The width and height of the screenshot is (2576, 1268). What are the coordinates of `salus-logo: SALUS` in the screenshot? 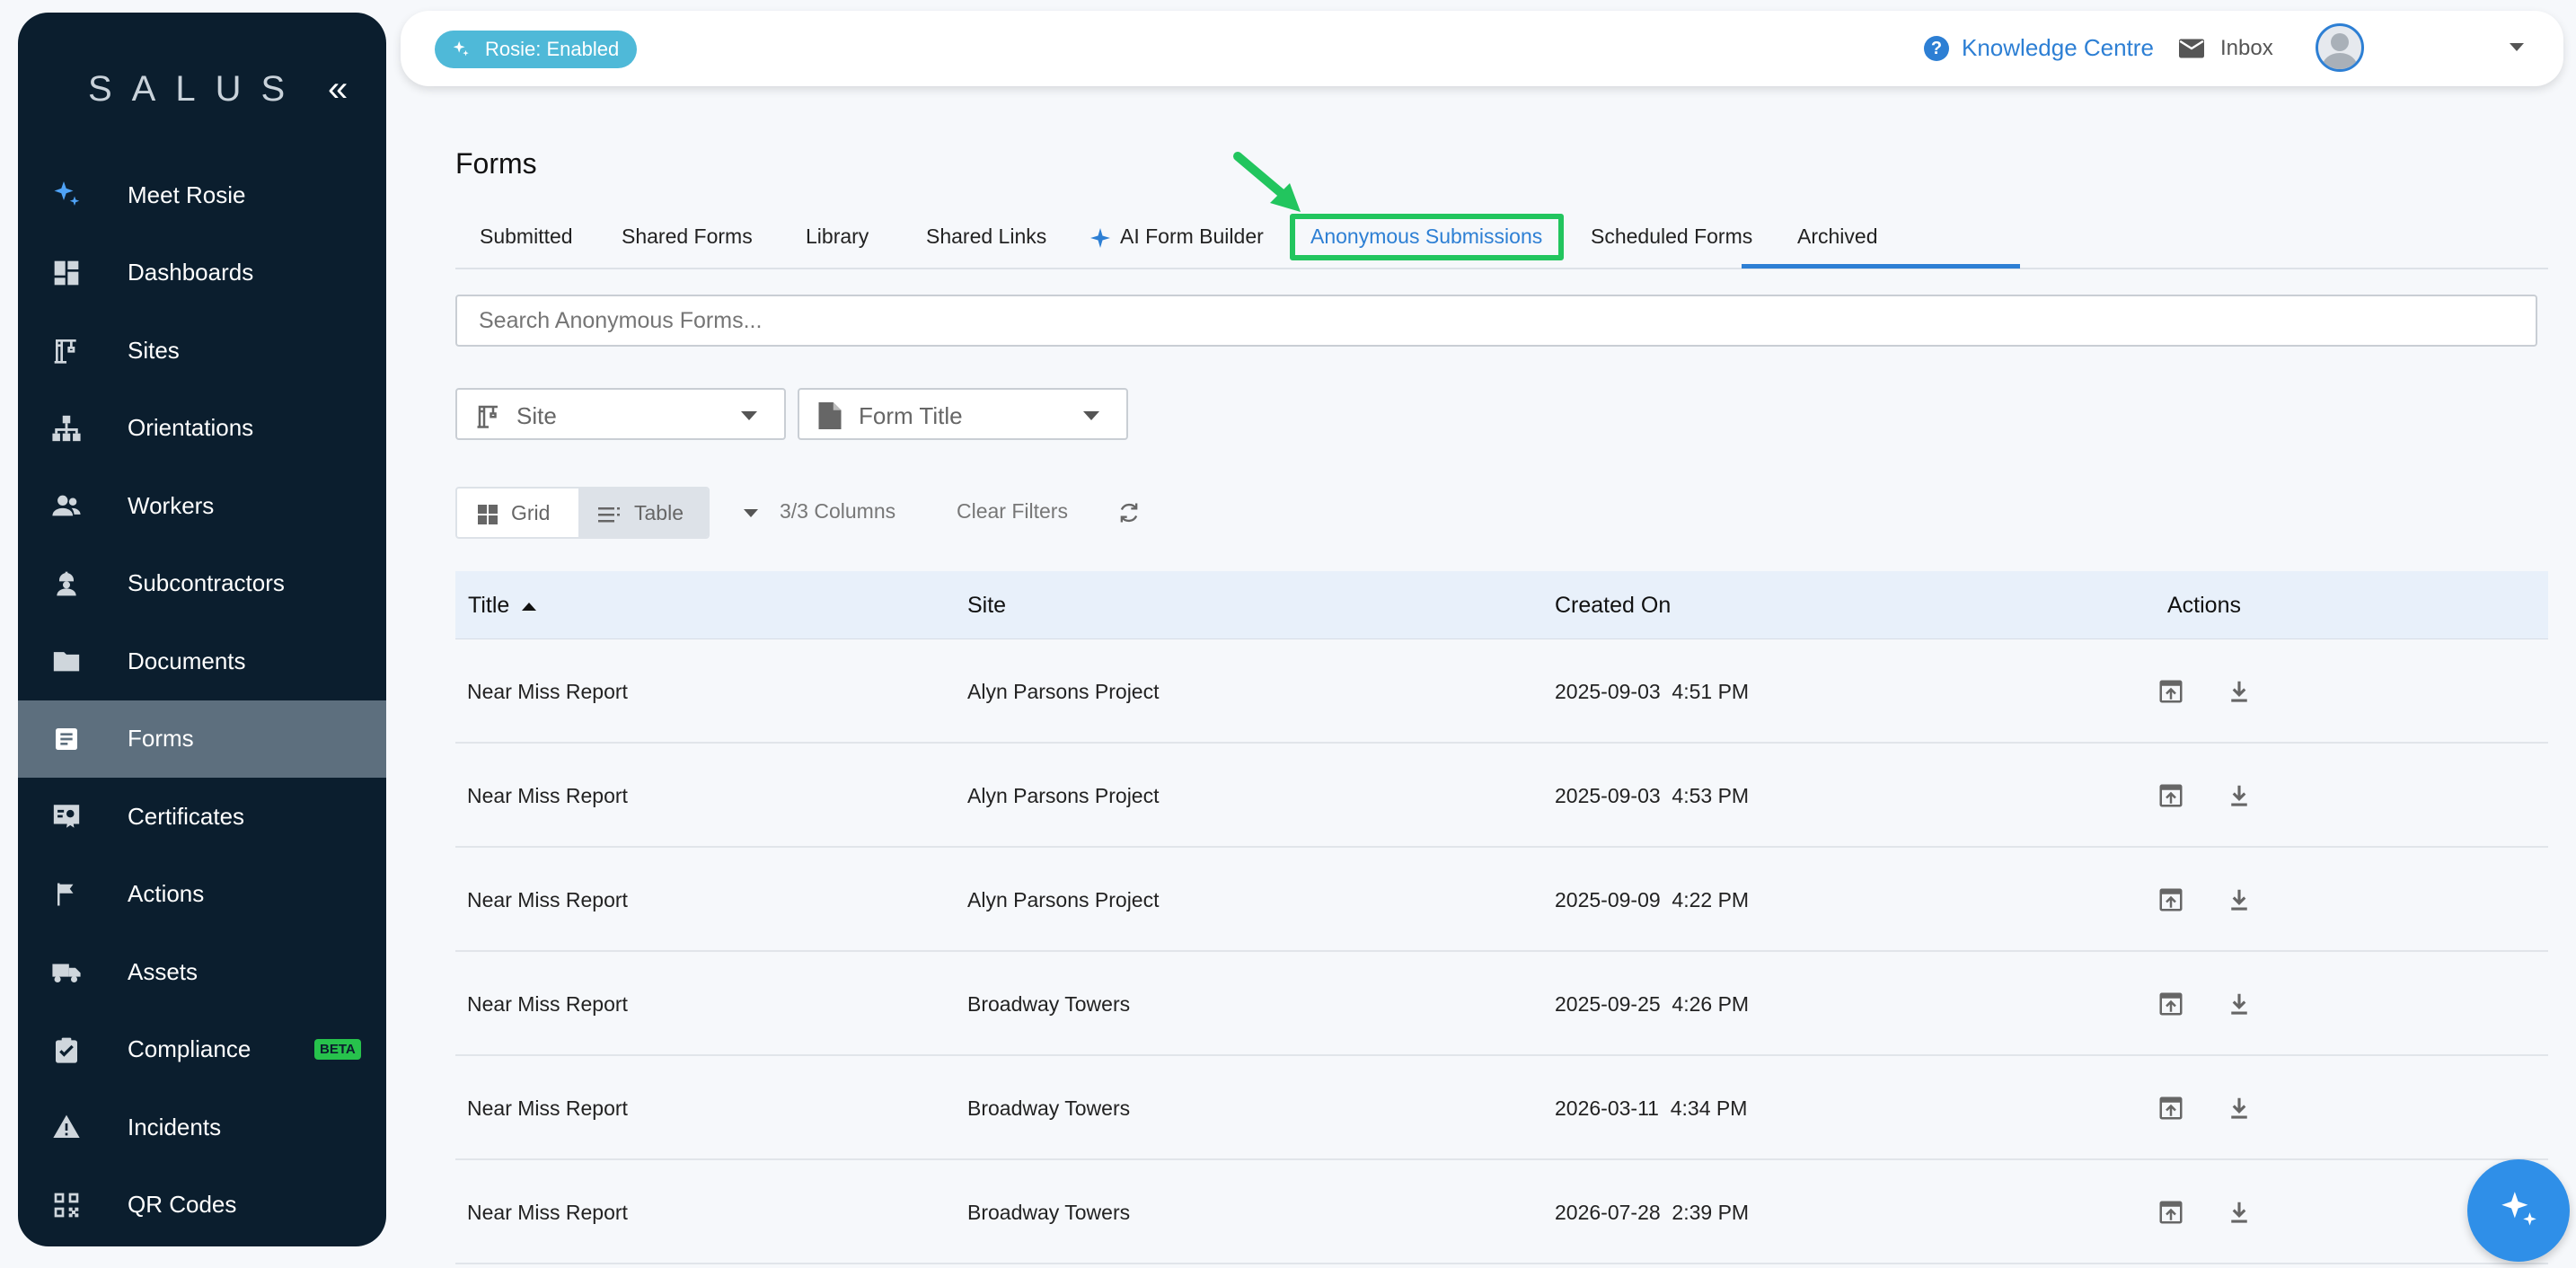 It's located at (196, 89).